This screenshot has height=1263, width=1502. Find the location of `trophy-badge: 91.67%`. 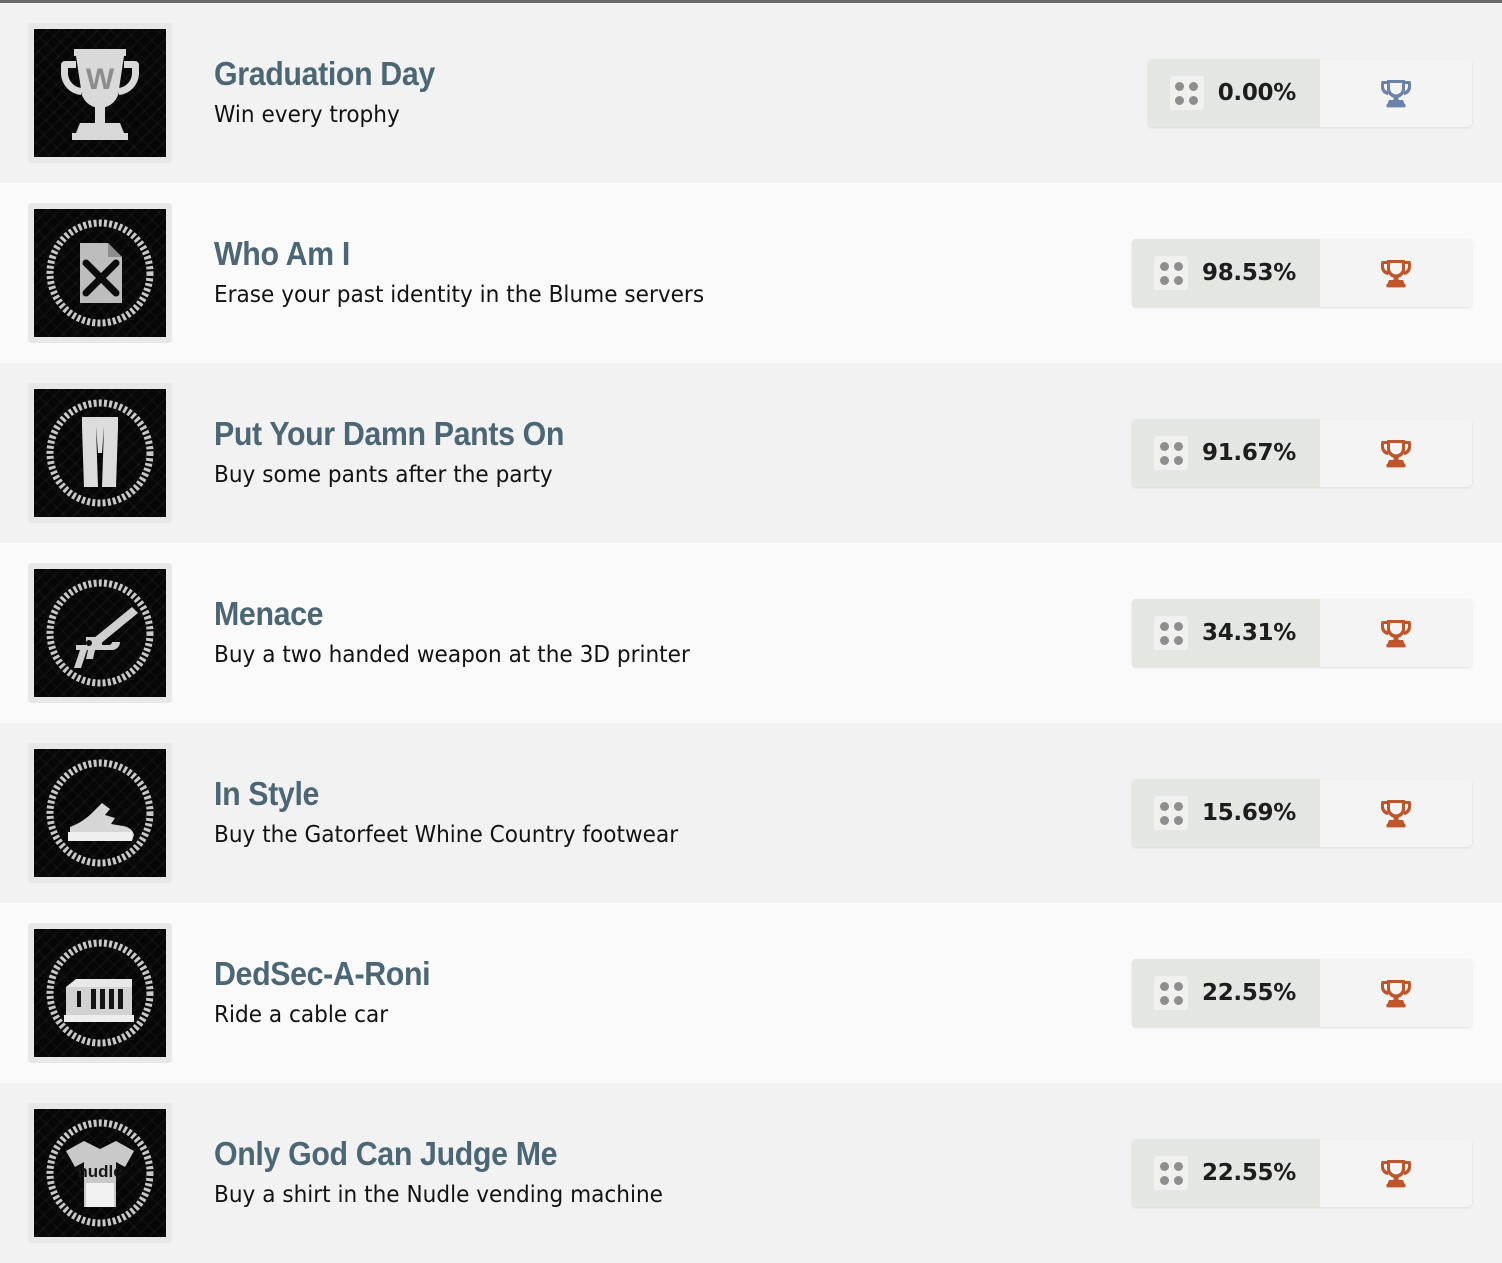

trophy-badge: 91.67% is located at coordinates (1302, 453).